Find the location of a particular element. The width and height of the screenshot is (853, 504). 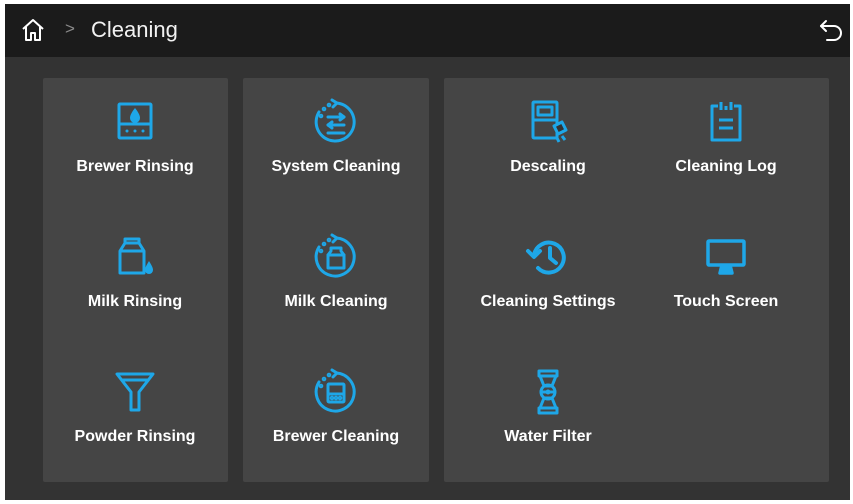

history-icon is located at coordinates (548, 257).